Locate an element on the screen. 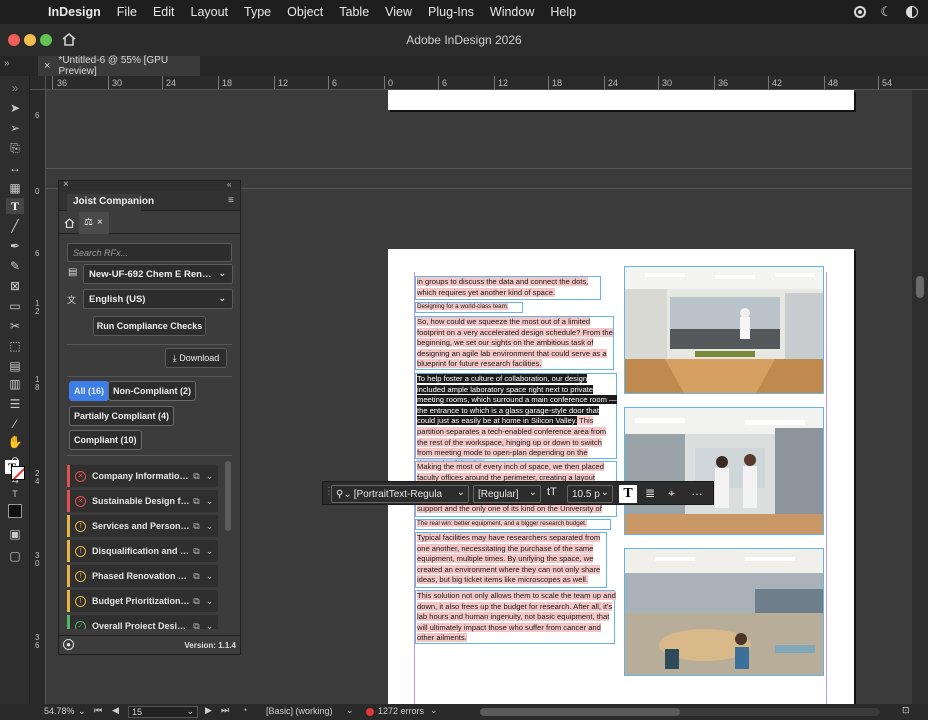  download-button: ⤓ Download is located at coordinates (196, 358).